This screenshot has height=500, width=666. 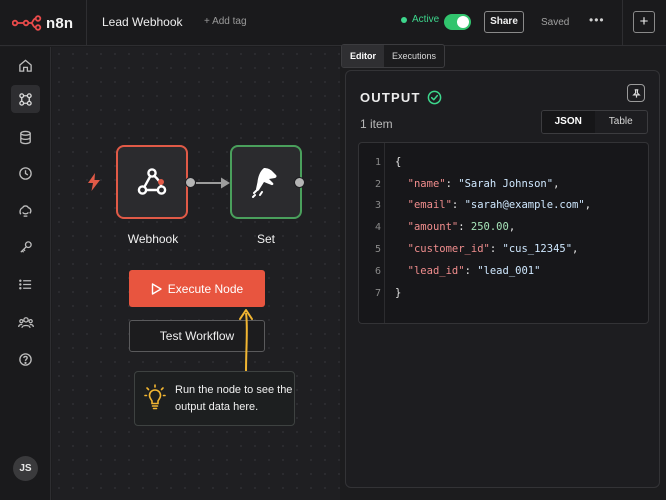 I want to click on credentials-icon, so click(x=26, y=246).